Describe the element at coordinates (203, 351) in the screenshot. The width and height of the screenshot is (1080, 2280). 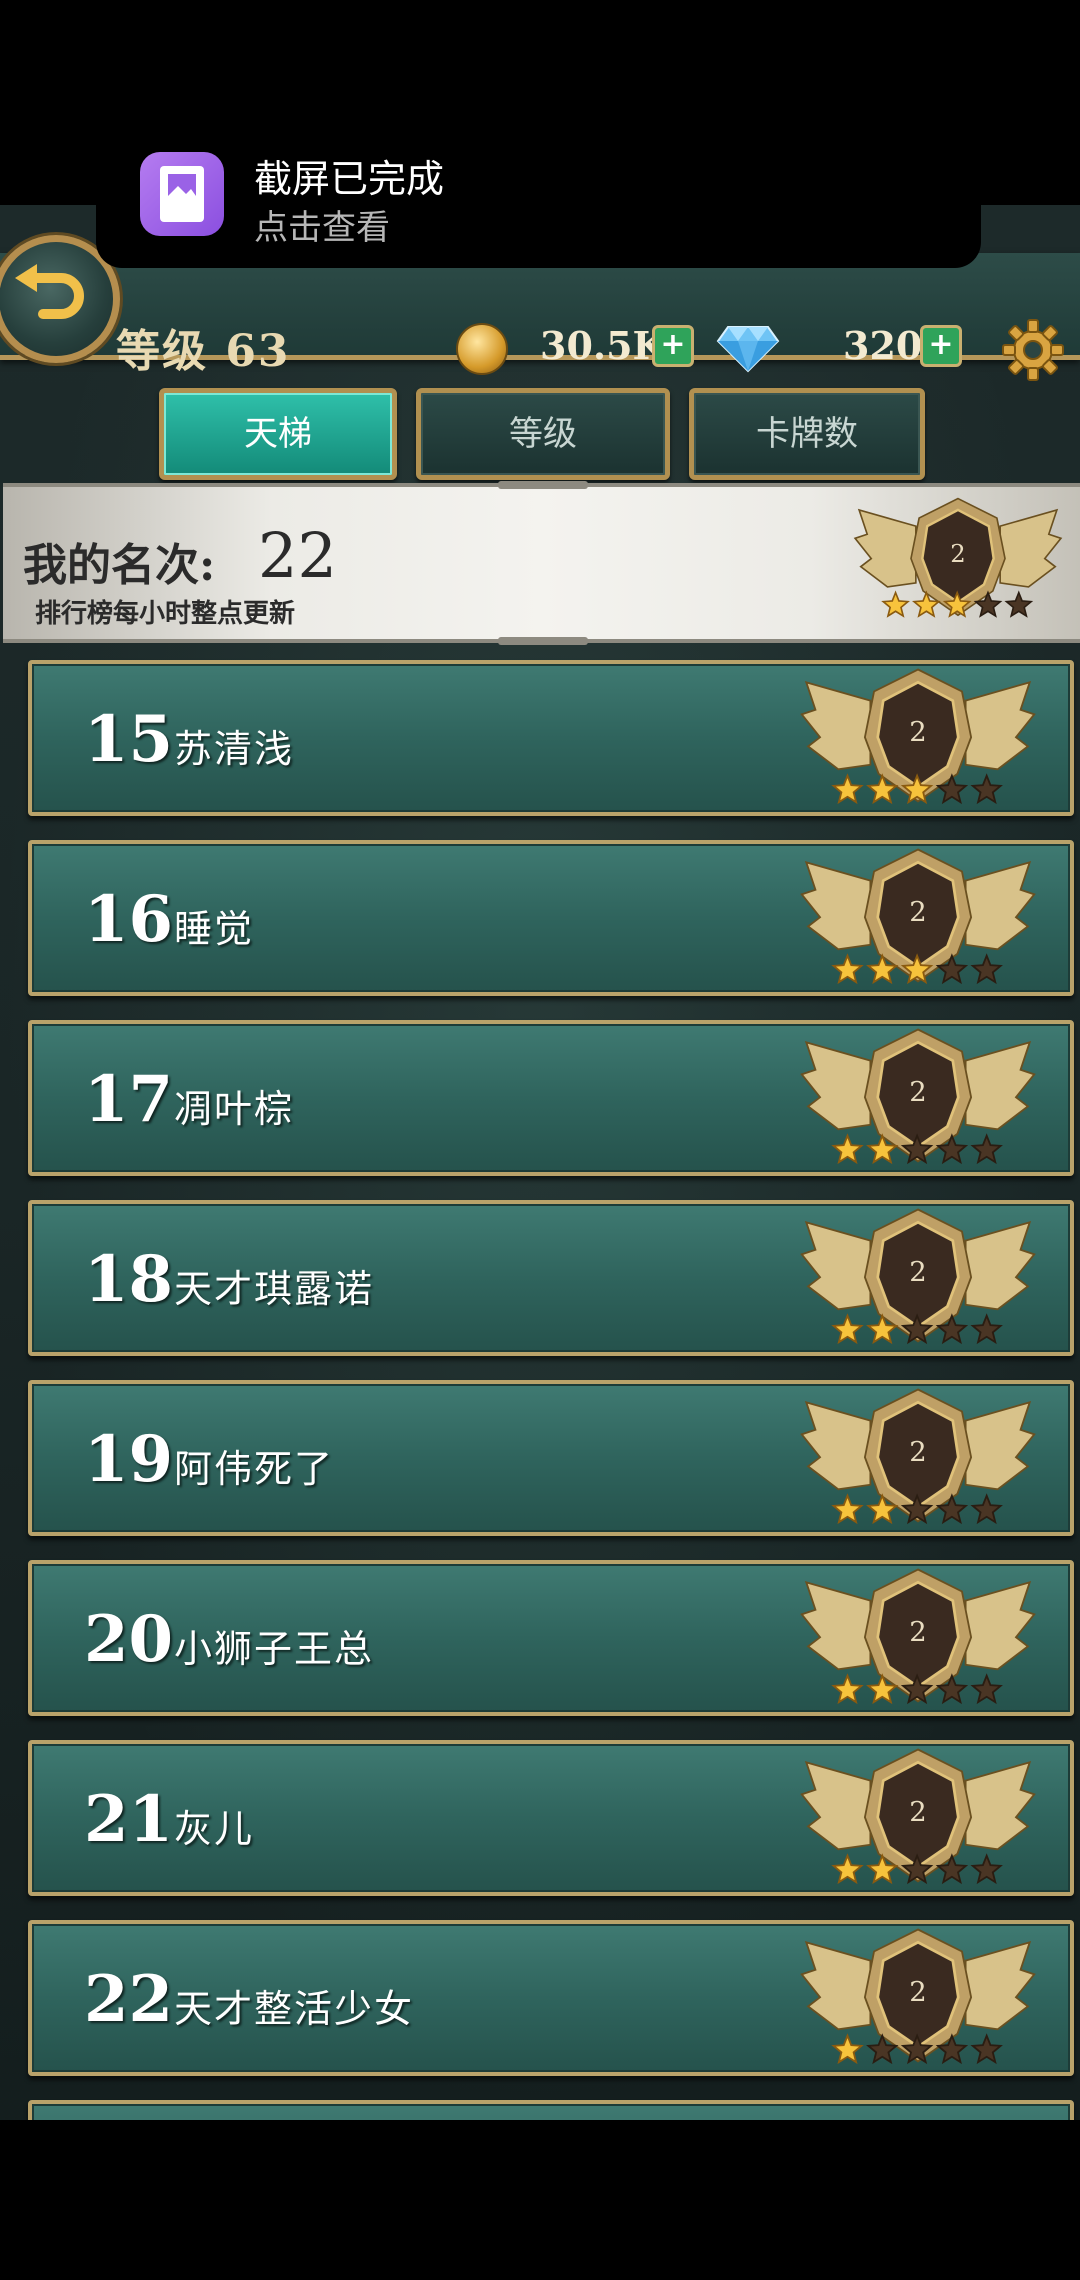
I see `player-level: 等级 63` at that location.